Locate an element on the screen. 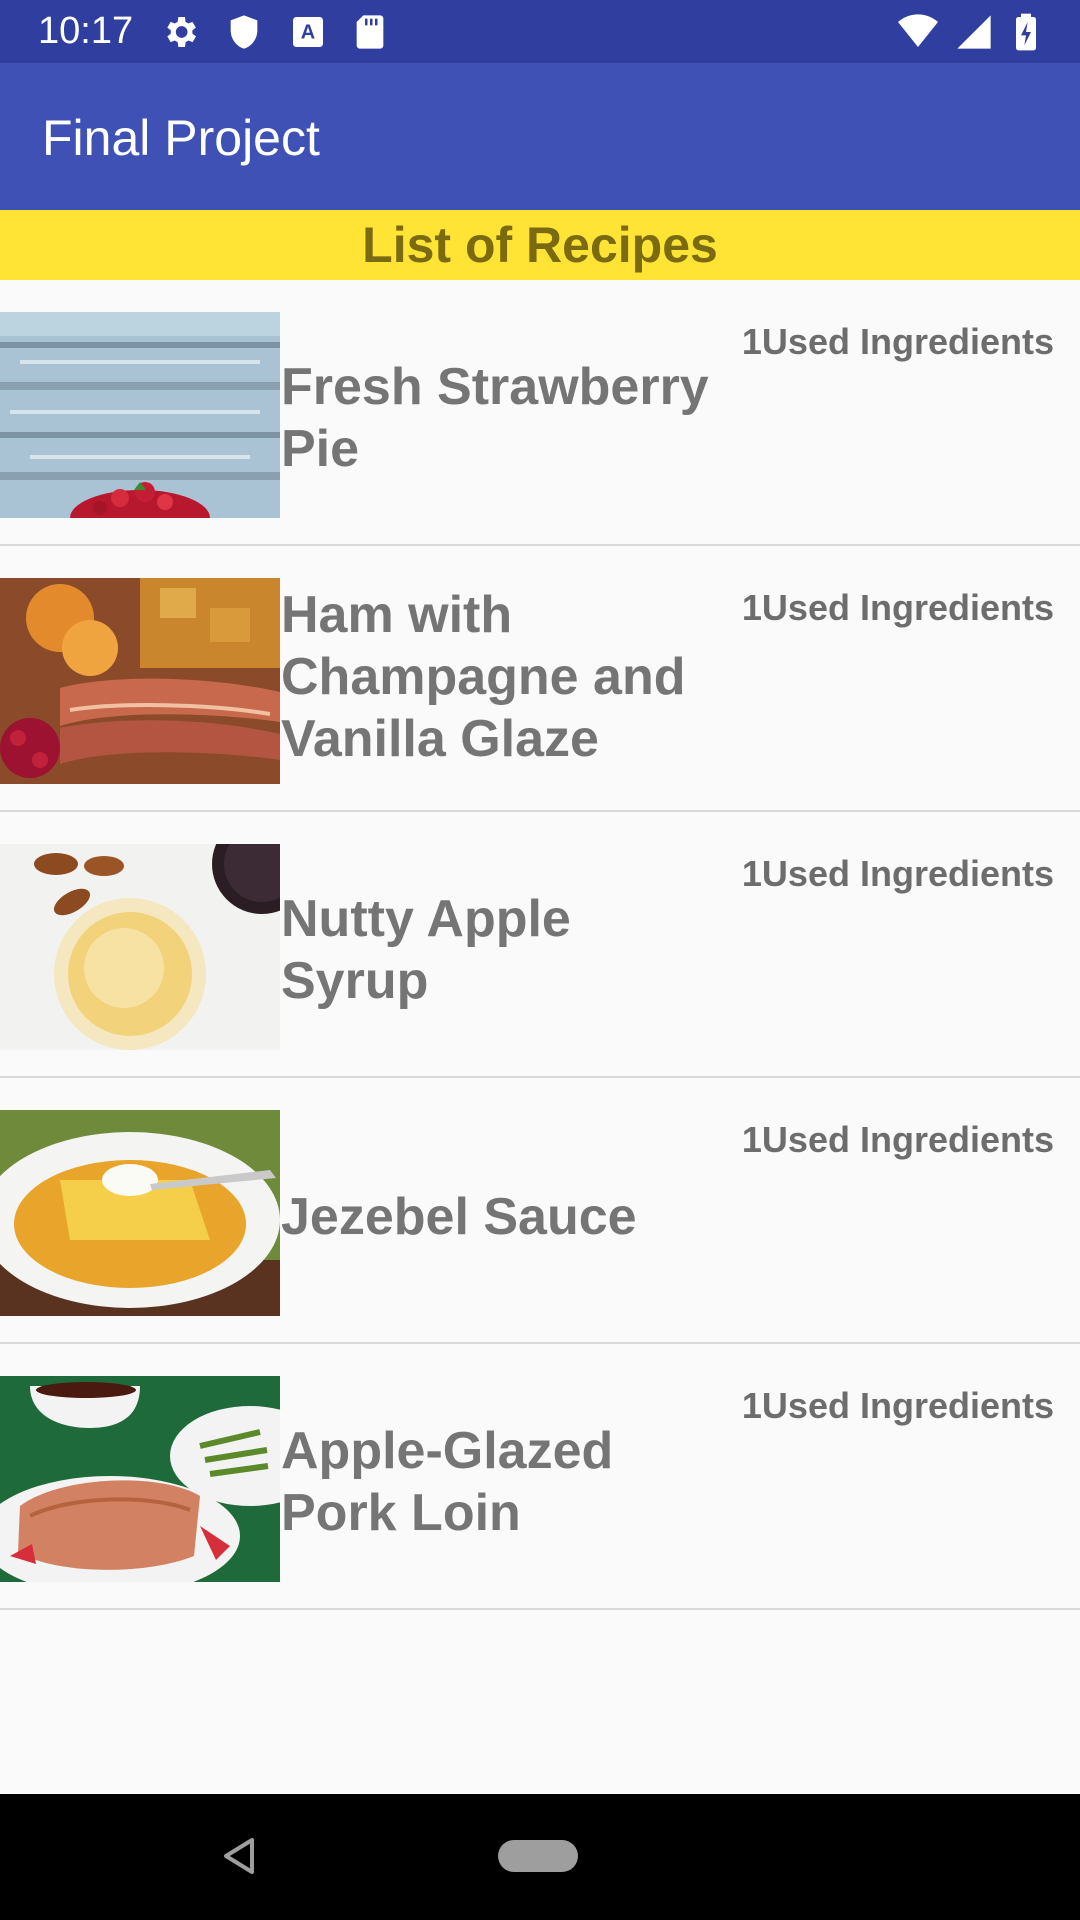 This screenshot has width=1080, height=1920. recipe-title: Fresh Strawberry Pie is located at coordinates (495, 418).